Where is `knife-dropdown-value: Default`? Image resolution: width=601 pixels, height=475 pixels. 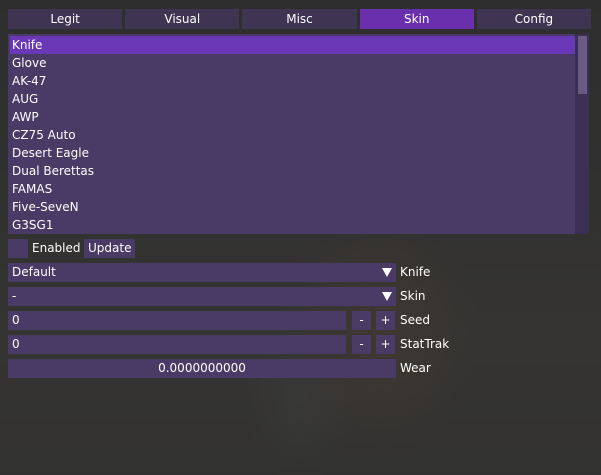
knife-dropdown-value: Default is located at coordinates (34, 272).